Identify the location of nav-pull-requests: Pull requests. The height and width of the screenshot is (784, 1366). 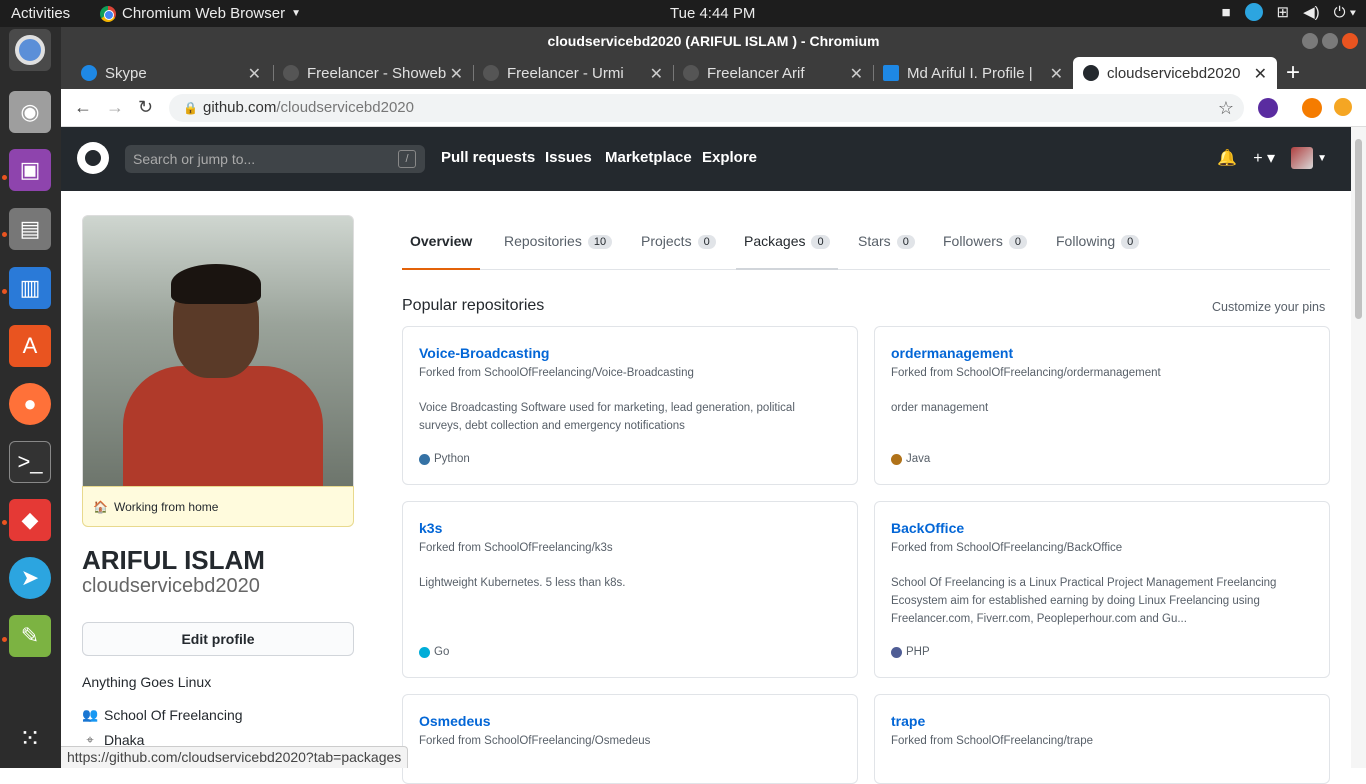
(488, 157).